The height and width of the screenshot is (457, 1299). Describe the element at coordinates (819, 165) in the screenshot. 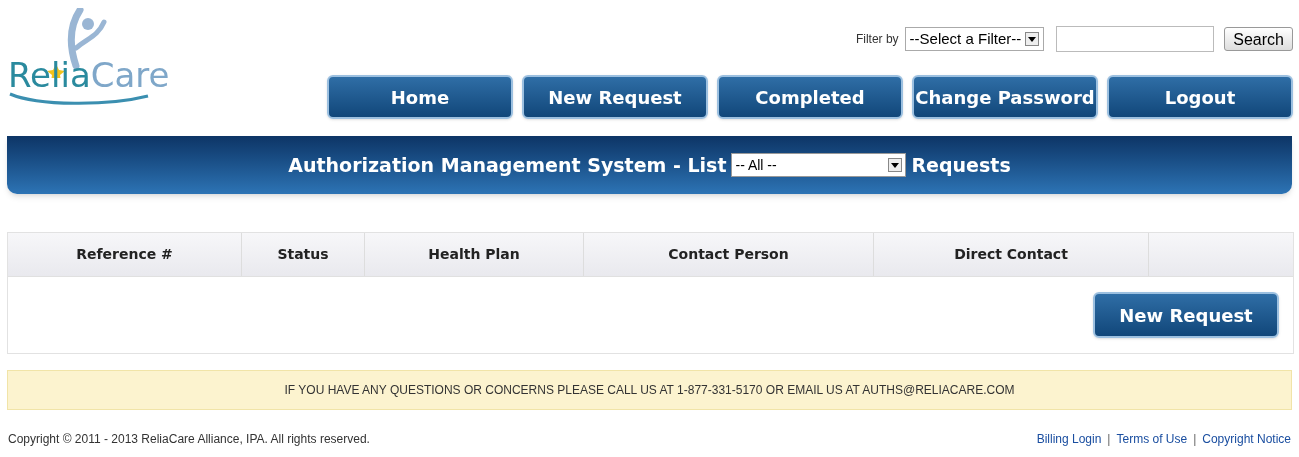

I see `request-filter-select: -- All --` at that location.